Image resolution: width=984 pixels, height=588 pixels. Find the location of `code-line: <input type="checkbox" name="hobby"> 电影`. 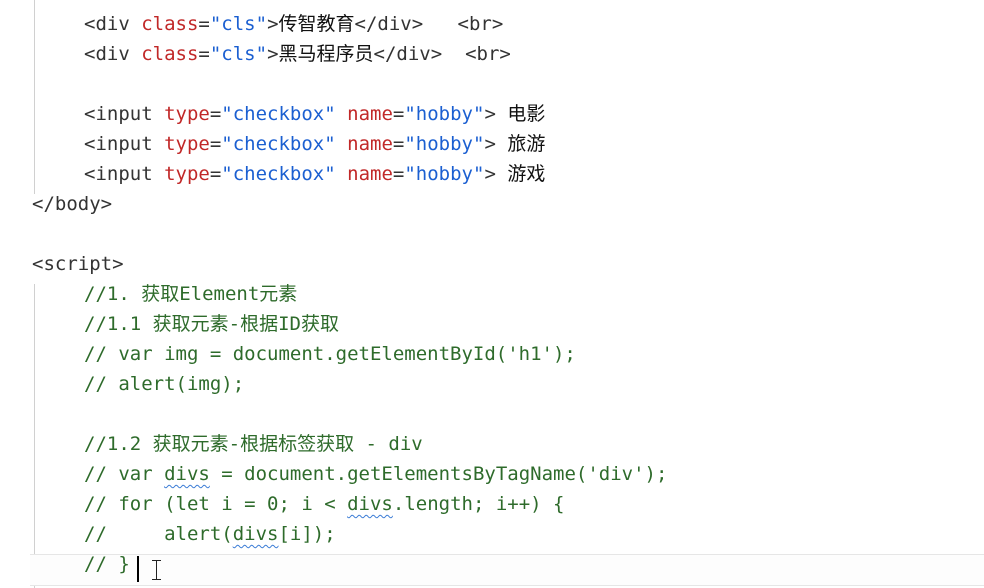

code-line: <input type="checkbox" name="hobby"> 电影 is located at coordinates (314, 114).